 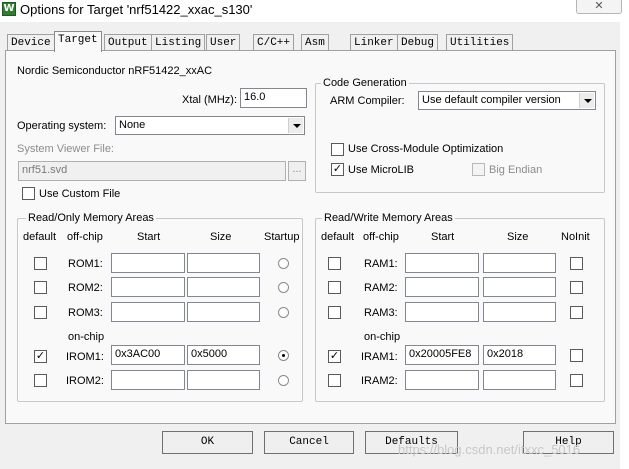 I want to click on irom1-start-input: 0x3AC00, so click(x=148, y=355).